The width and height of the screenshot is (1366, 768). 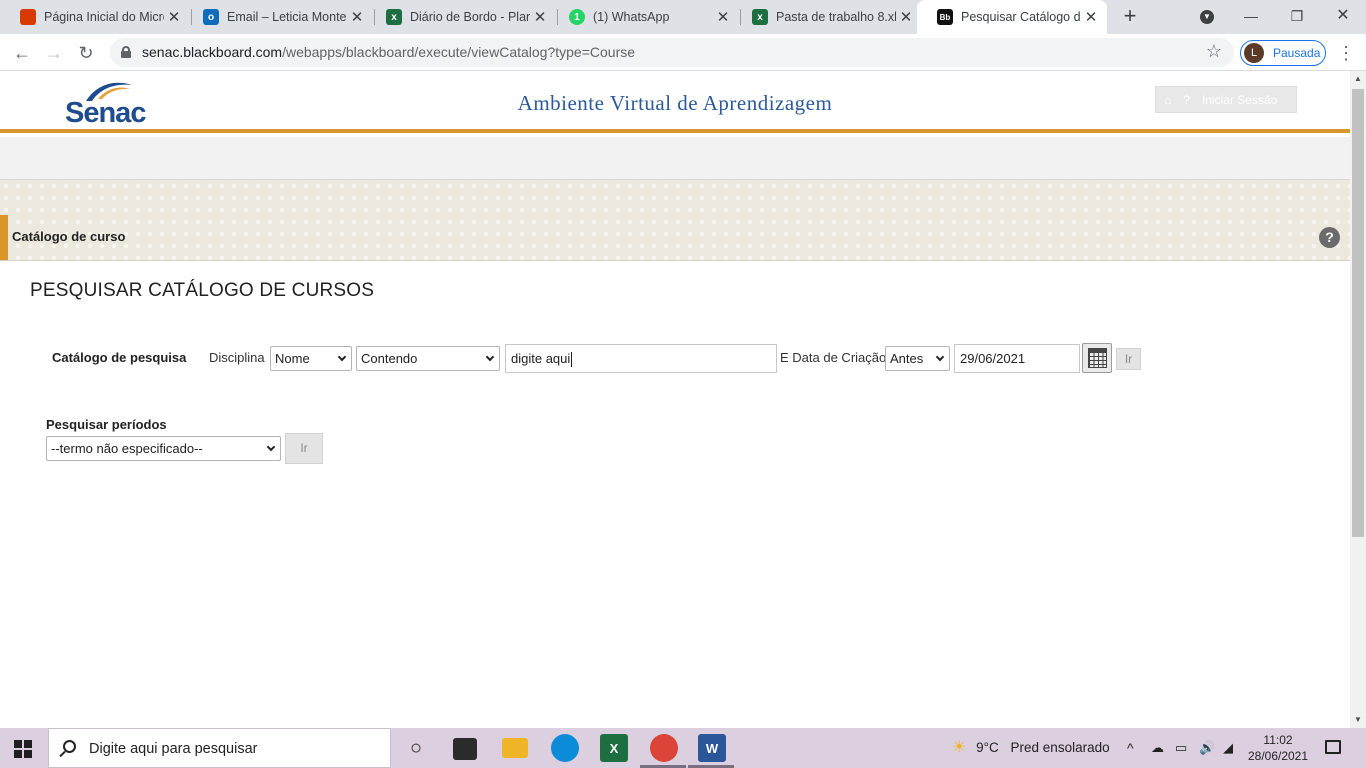 I want to click on weather-text: Pred ensolarado, so click(x=1060, y=747).